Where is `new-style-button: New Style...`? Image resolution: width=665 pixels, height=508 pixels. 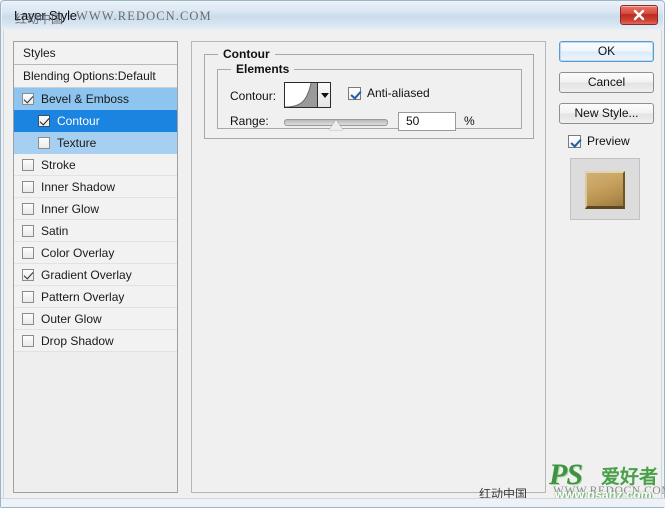 new-style-button: New Style... is located at coordinates (606, 113).